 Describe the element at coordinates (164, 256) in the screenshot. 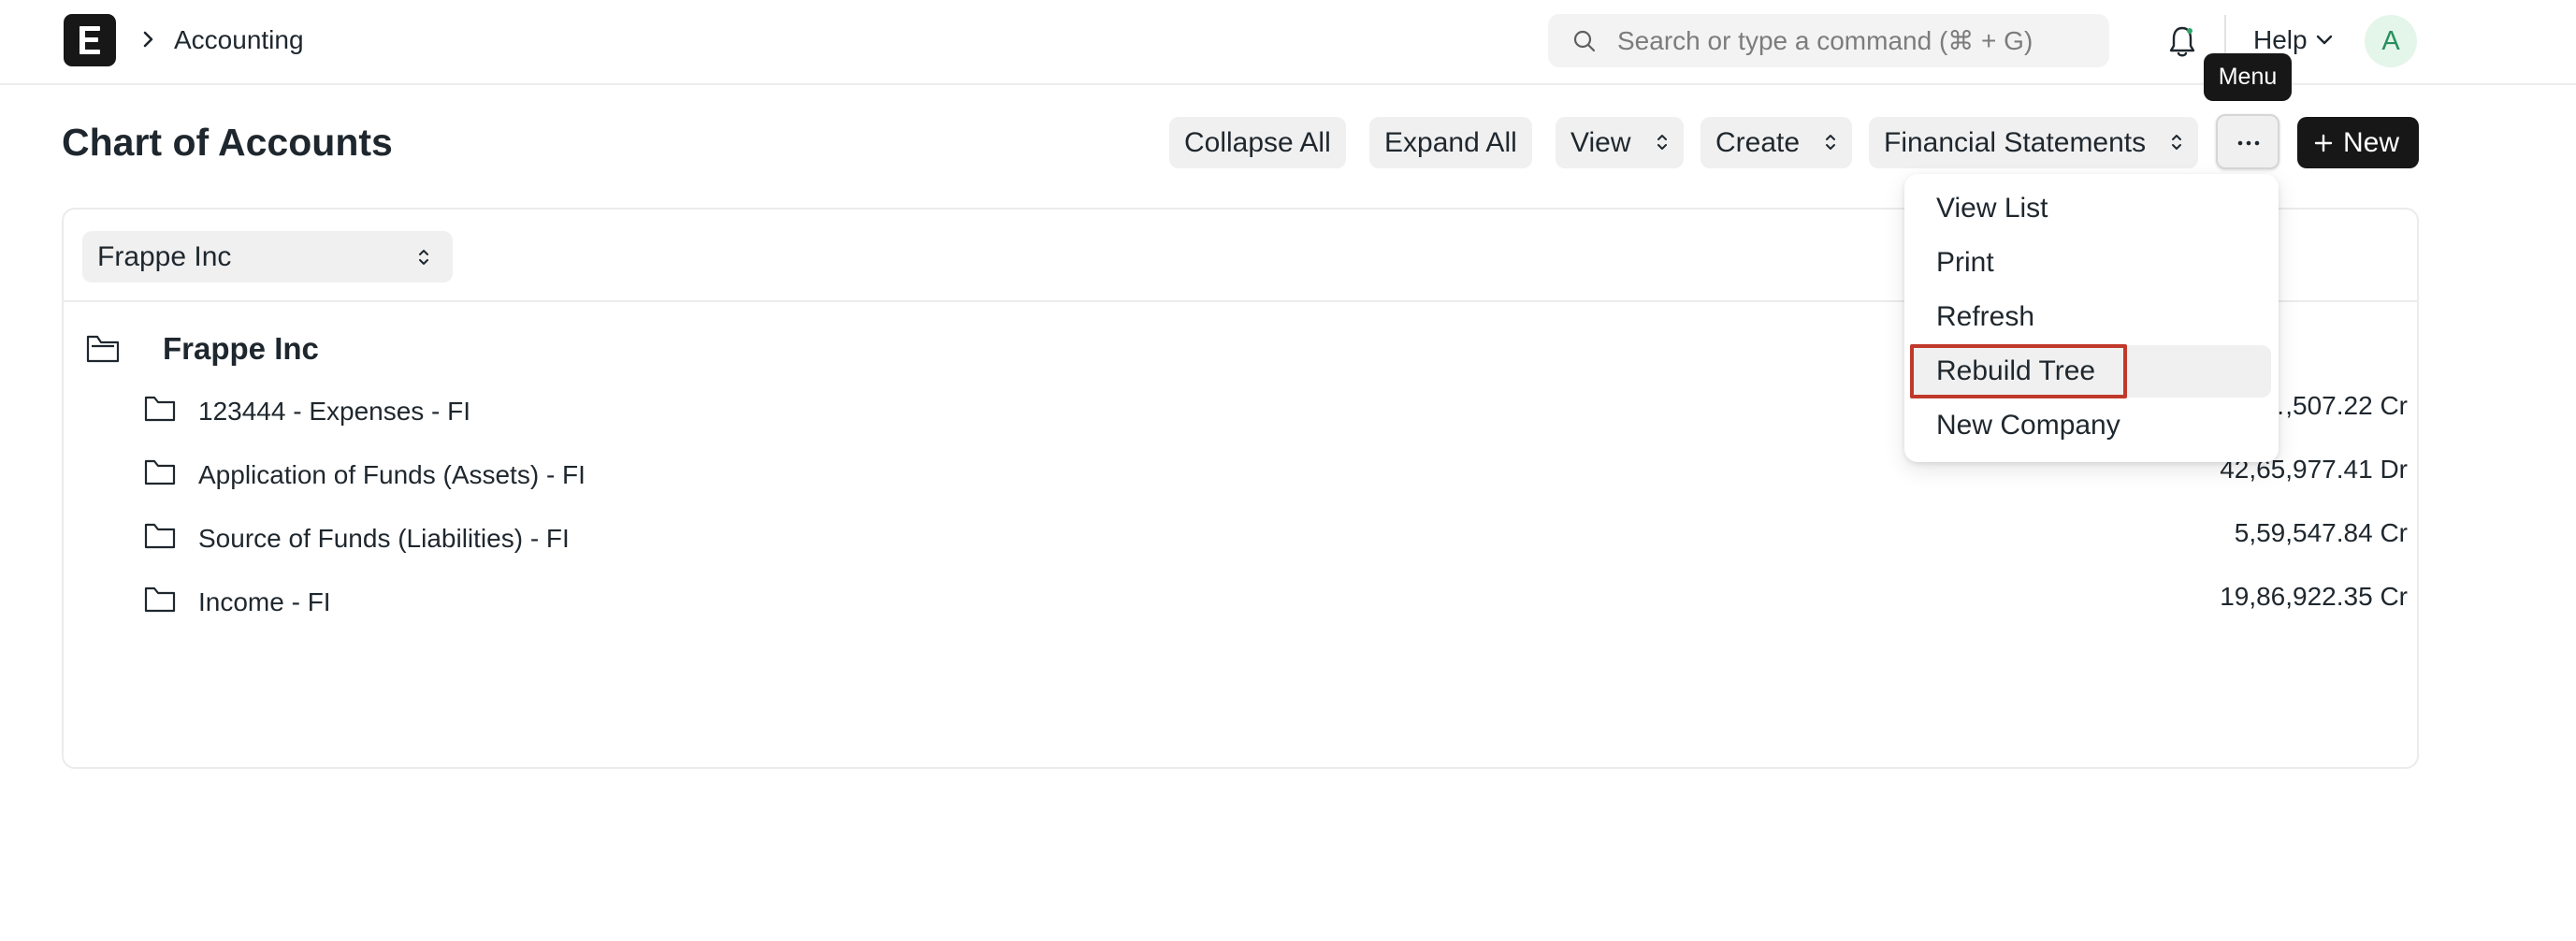

I see `company-select-value: Frappe Inc` at that location.